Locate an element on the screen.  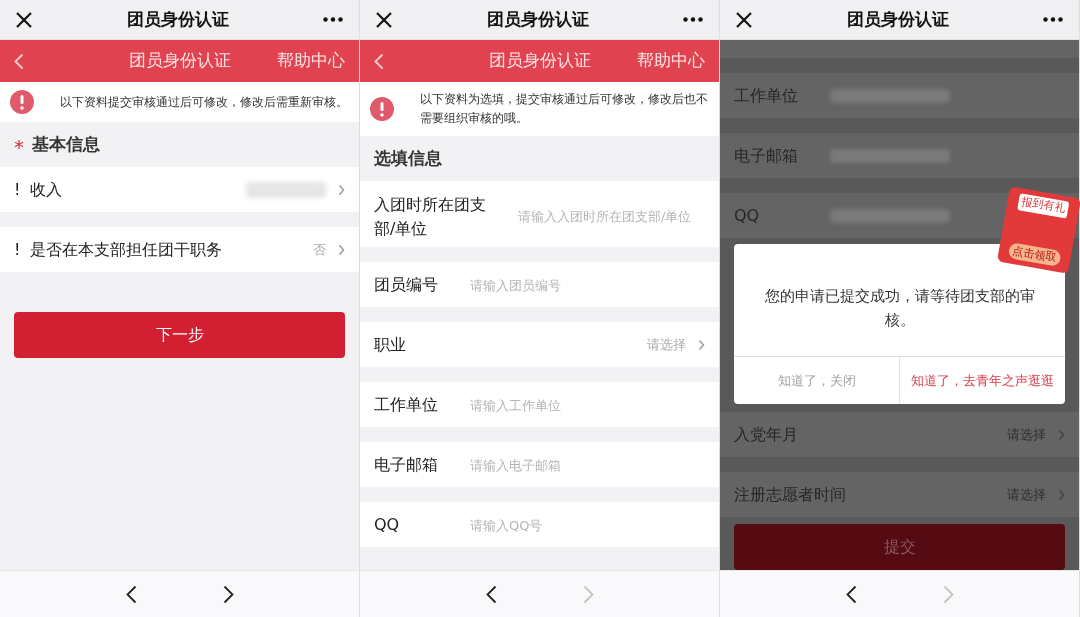
field-label: 收入 is located at coordinates (46, 189).